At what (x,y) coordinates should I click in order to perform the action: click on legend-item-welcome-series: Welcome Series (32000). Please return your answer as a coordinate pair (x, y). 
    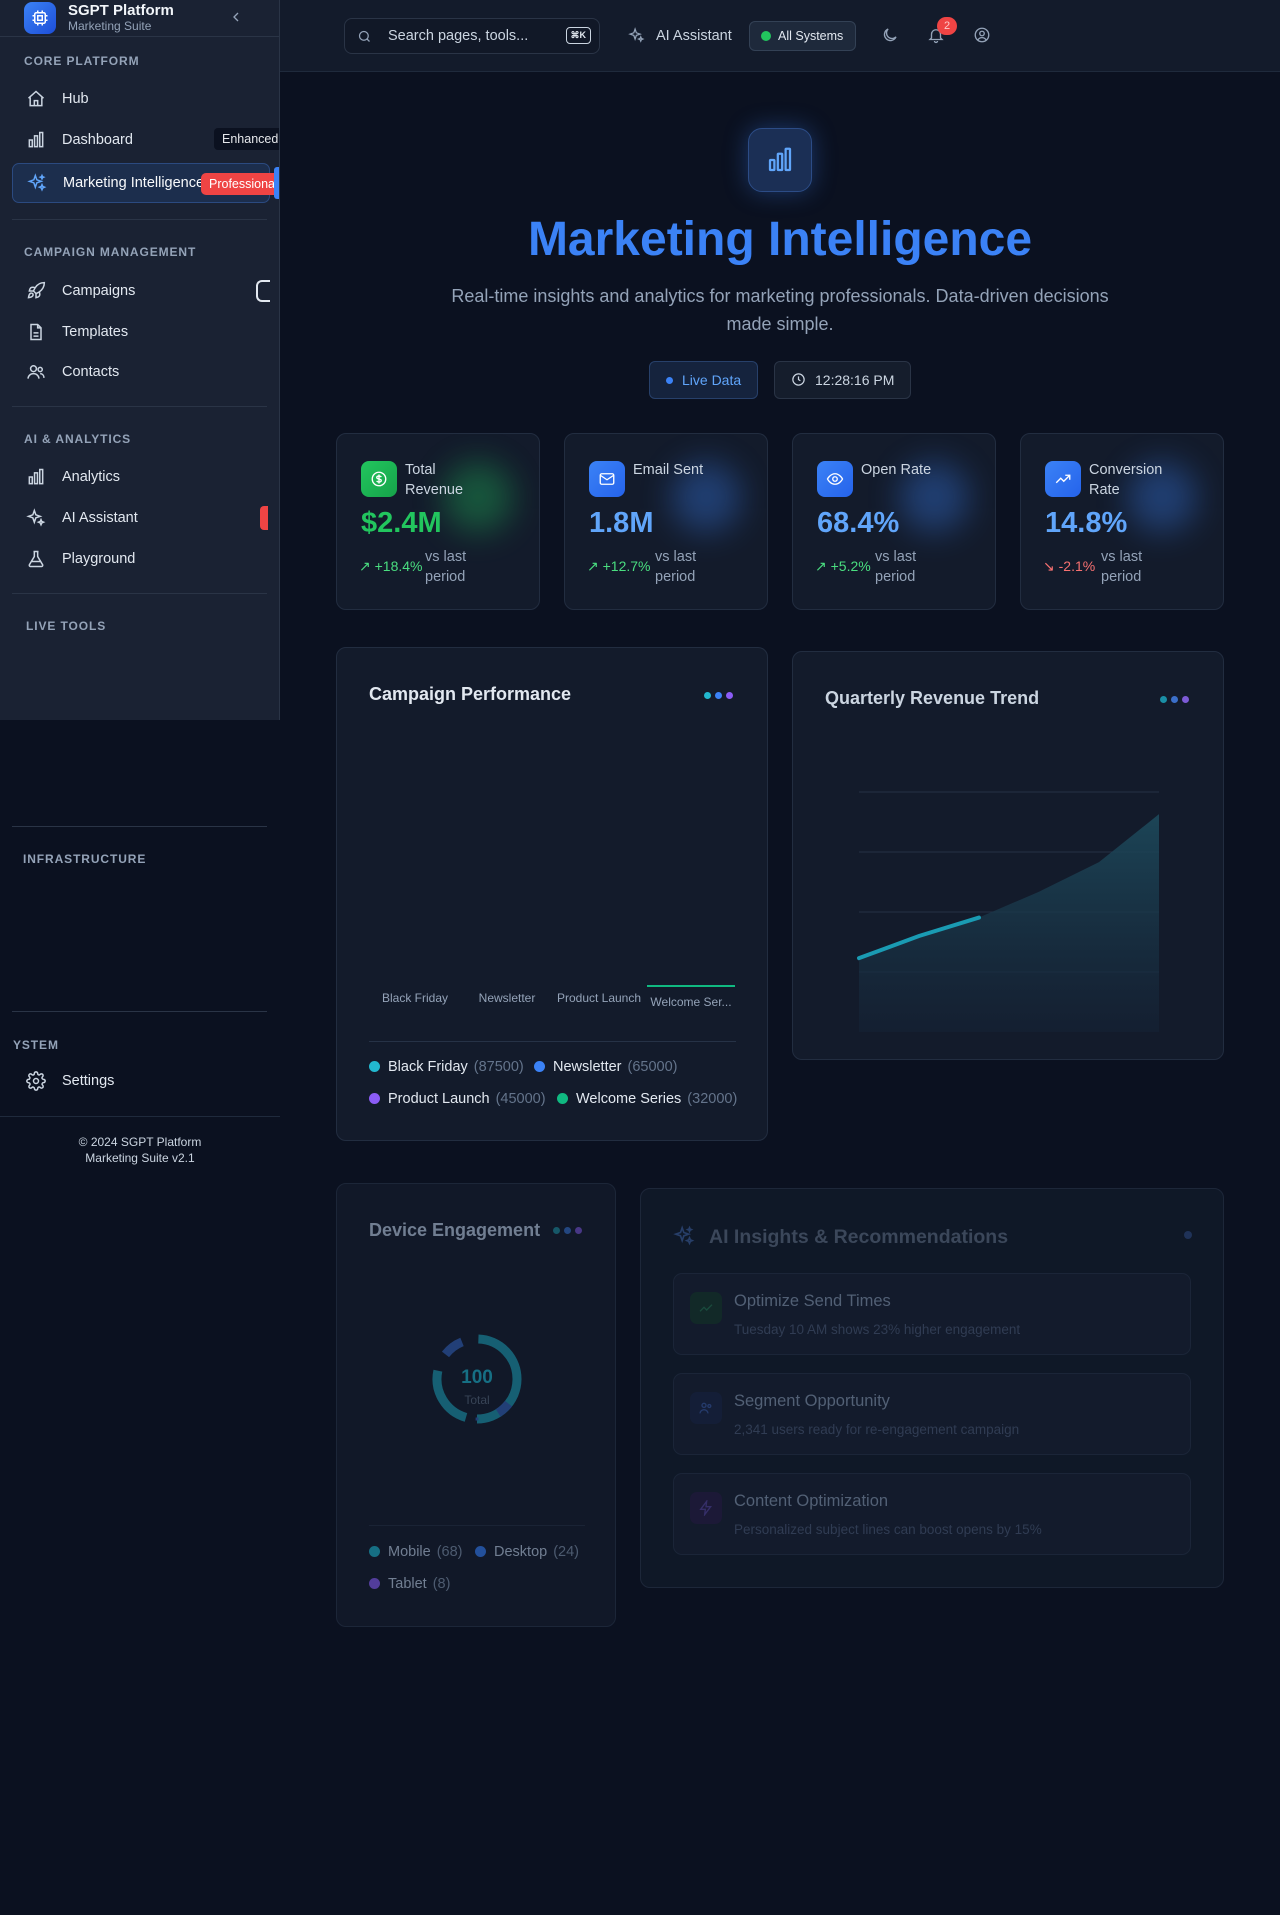
    Looking at the image, I should click on (647, 1099).